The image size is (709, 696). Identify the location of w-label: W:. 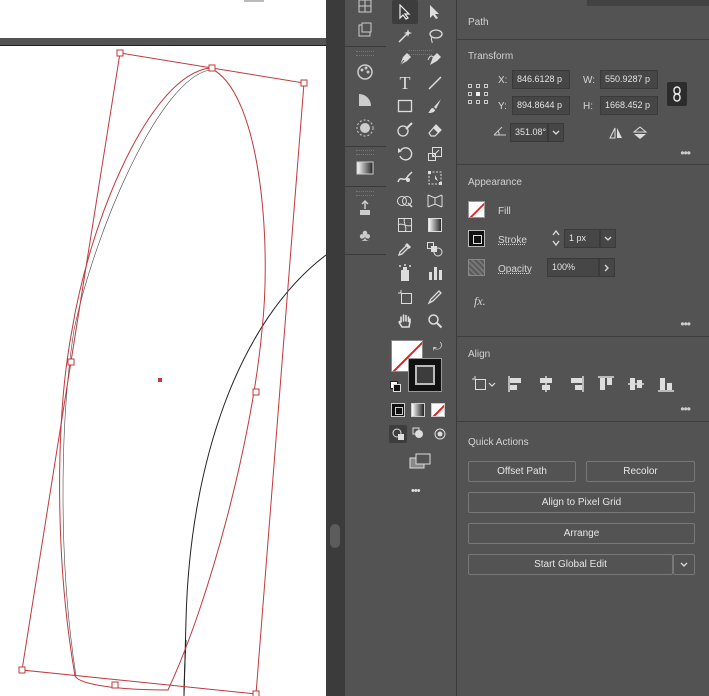
(589, 80).